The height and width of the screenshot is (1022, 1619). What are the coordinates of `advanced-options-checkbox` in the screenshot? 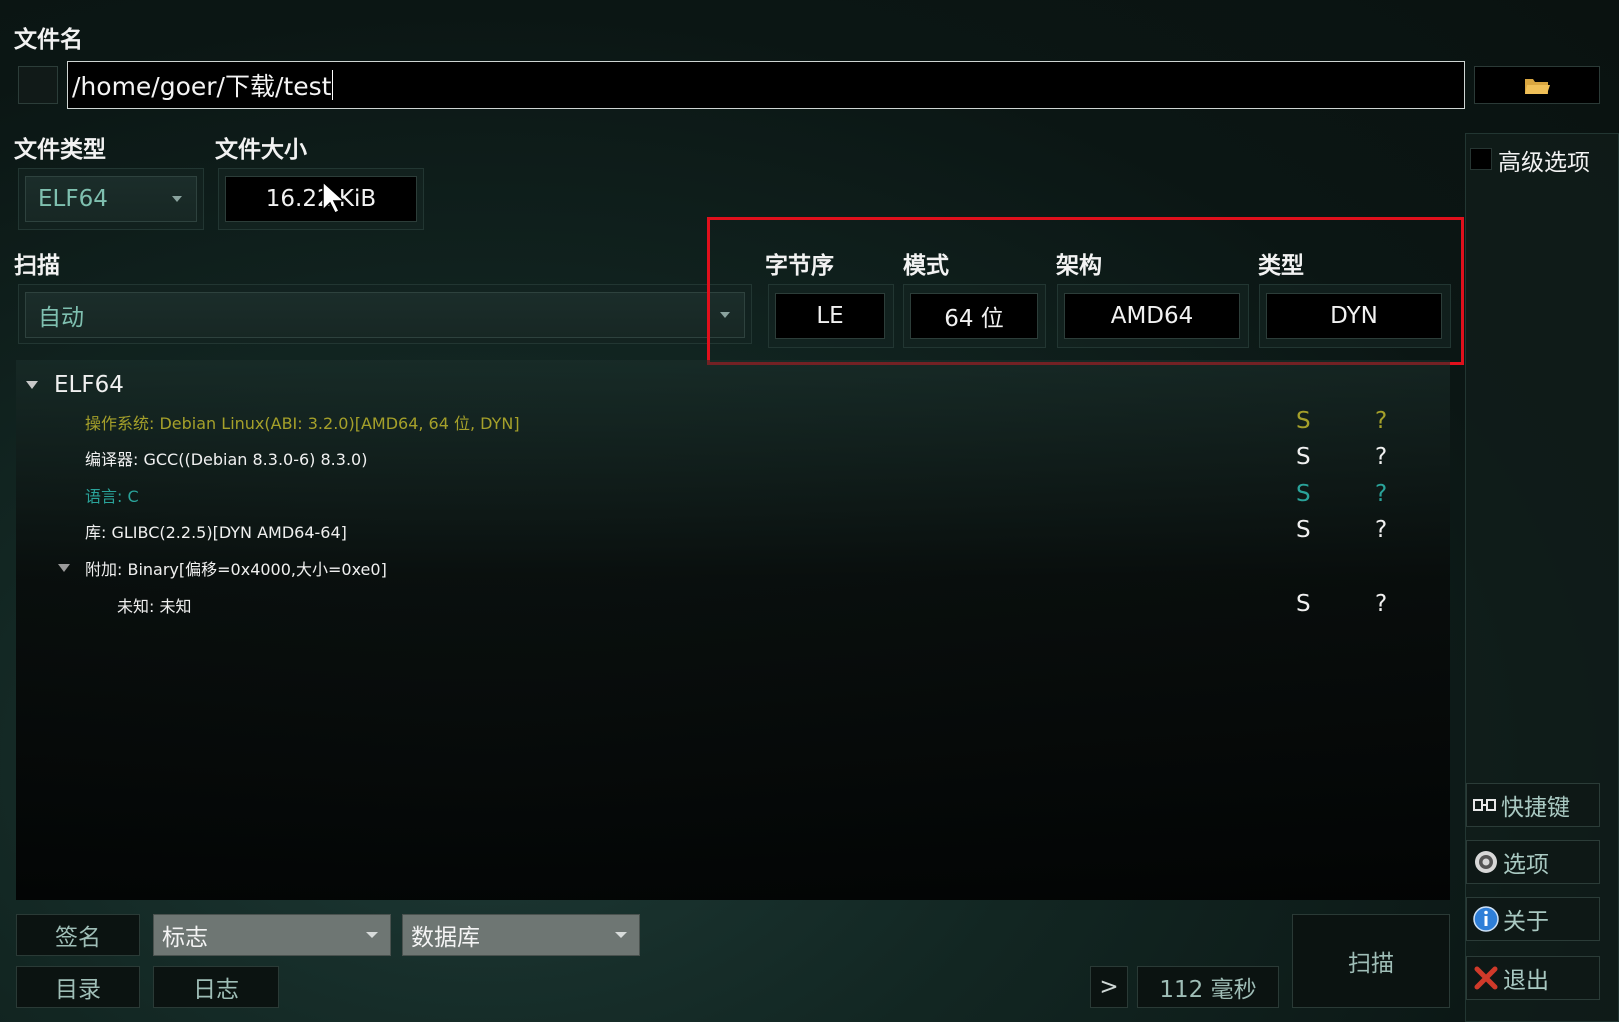 It's located at (1481, 159).